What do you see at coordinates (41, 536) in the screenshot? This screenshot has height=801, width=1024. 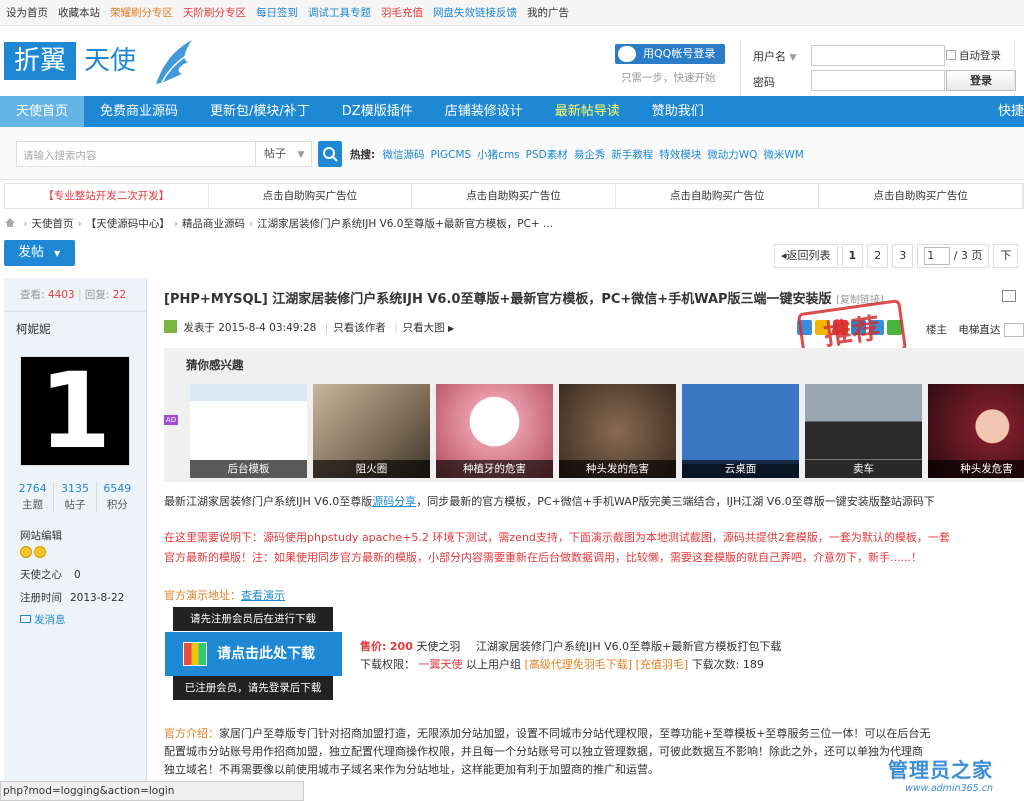 I see `author-role: 网站编辑` at bounding box center [41, 536].